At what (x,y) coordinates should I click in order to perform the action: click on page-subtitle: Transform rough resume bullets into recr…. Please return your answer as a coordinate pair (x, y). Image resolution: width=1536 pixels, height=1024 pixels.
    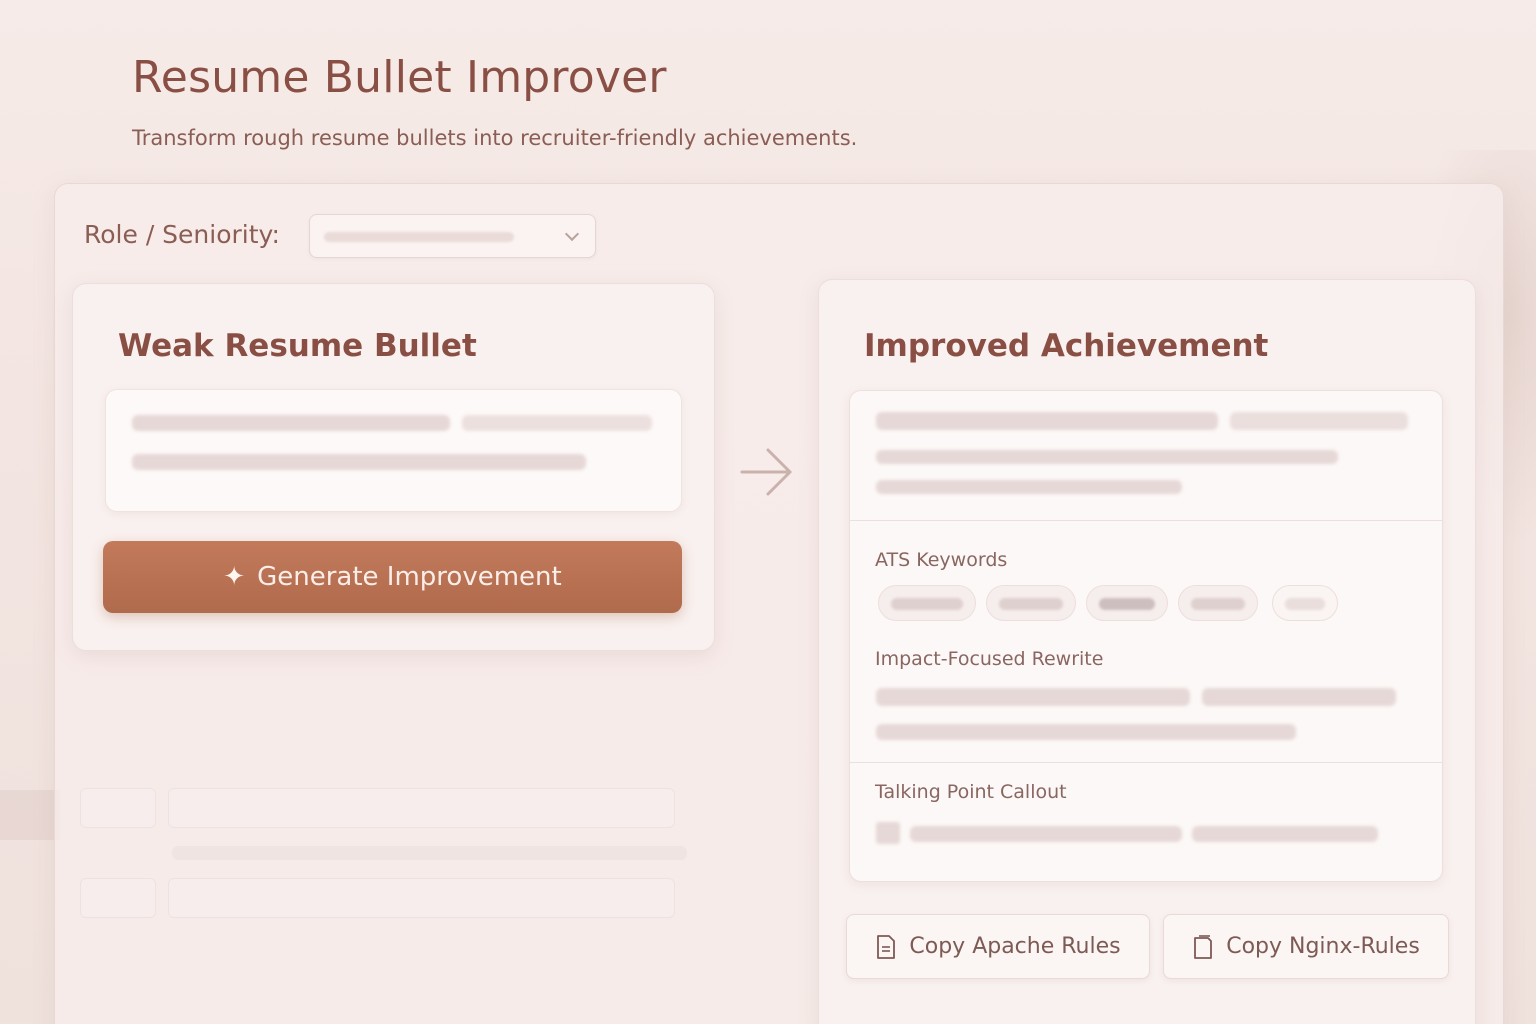
    Looking at the image, I should click on (495, 138).